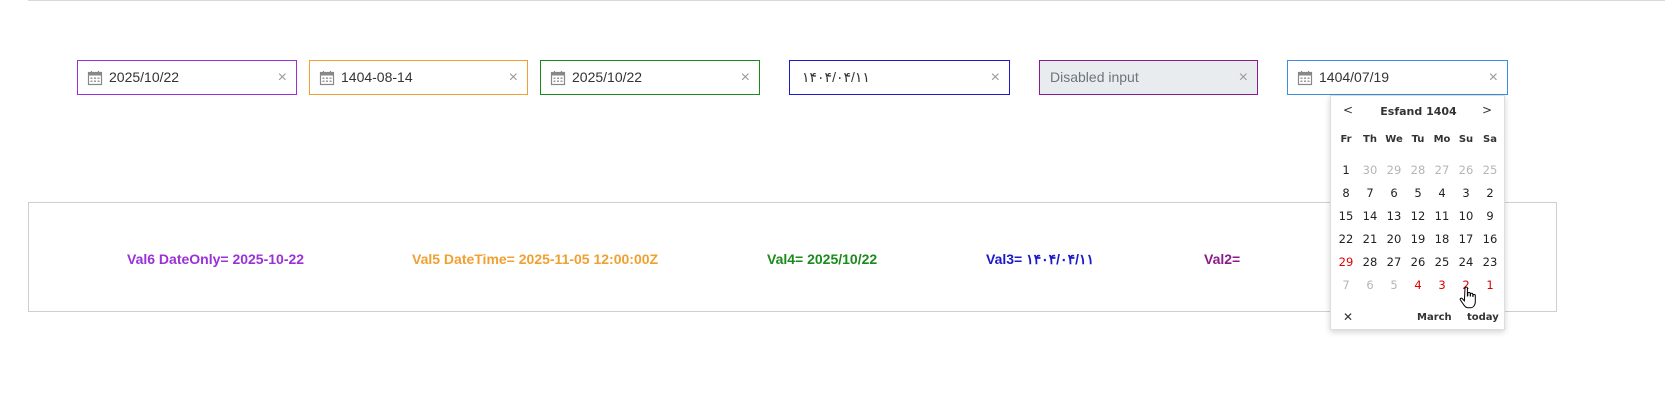 Image resolution: width=1665 pixels, height=418 pixels. Describe the element at coordinates (1418, 139) in the screenshot. I see `weekday-label: Tu` at that location.